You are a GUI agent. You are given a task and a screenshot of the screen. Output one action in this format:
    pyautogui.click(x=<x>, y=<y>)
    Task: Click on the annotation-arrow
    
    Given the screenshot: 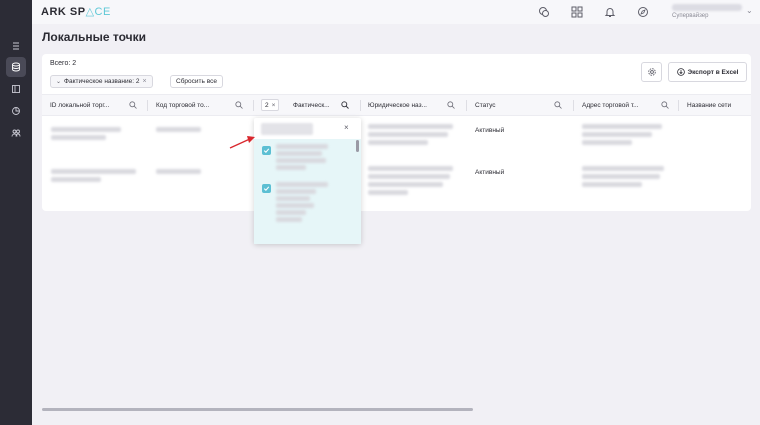 What is the action you would take?
    pyautogui.click(x=242, y=142)
    